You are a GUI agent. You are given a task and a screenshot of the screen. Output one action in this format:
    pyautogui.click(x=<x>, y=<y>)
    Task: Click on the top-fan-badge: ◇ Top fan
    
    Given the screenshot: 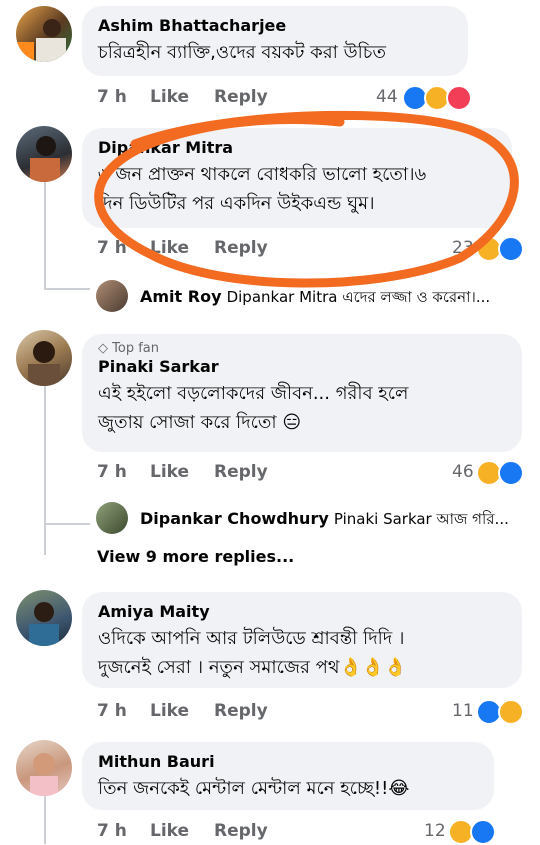 What is the action you would take?
    pyautogui.click(x=302, y=349)
    